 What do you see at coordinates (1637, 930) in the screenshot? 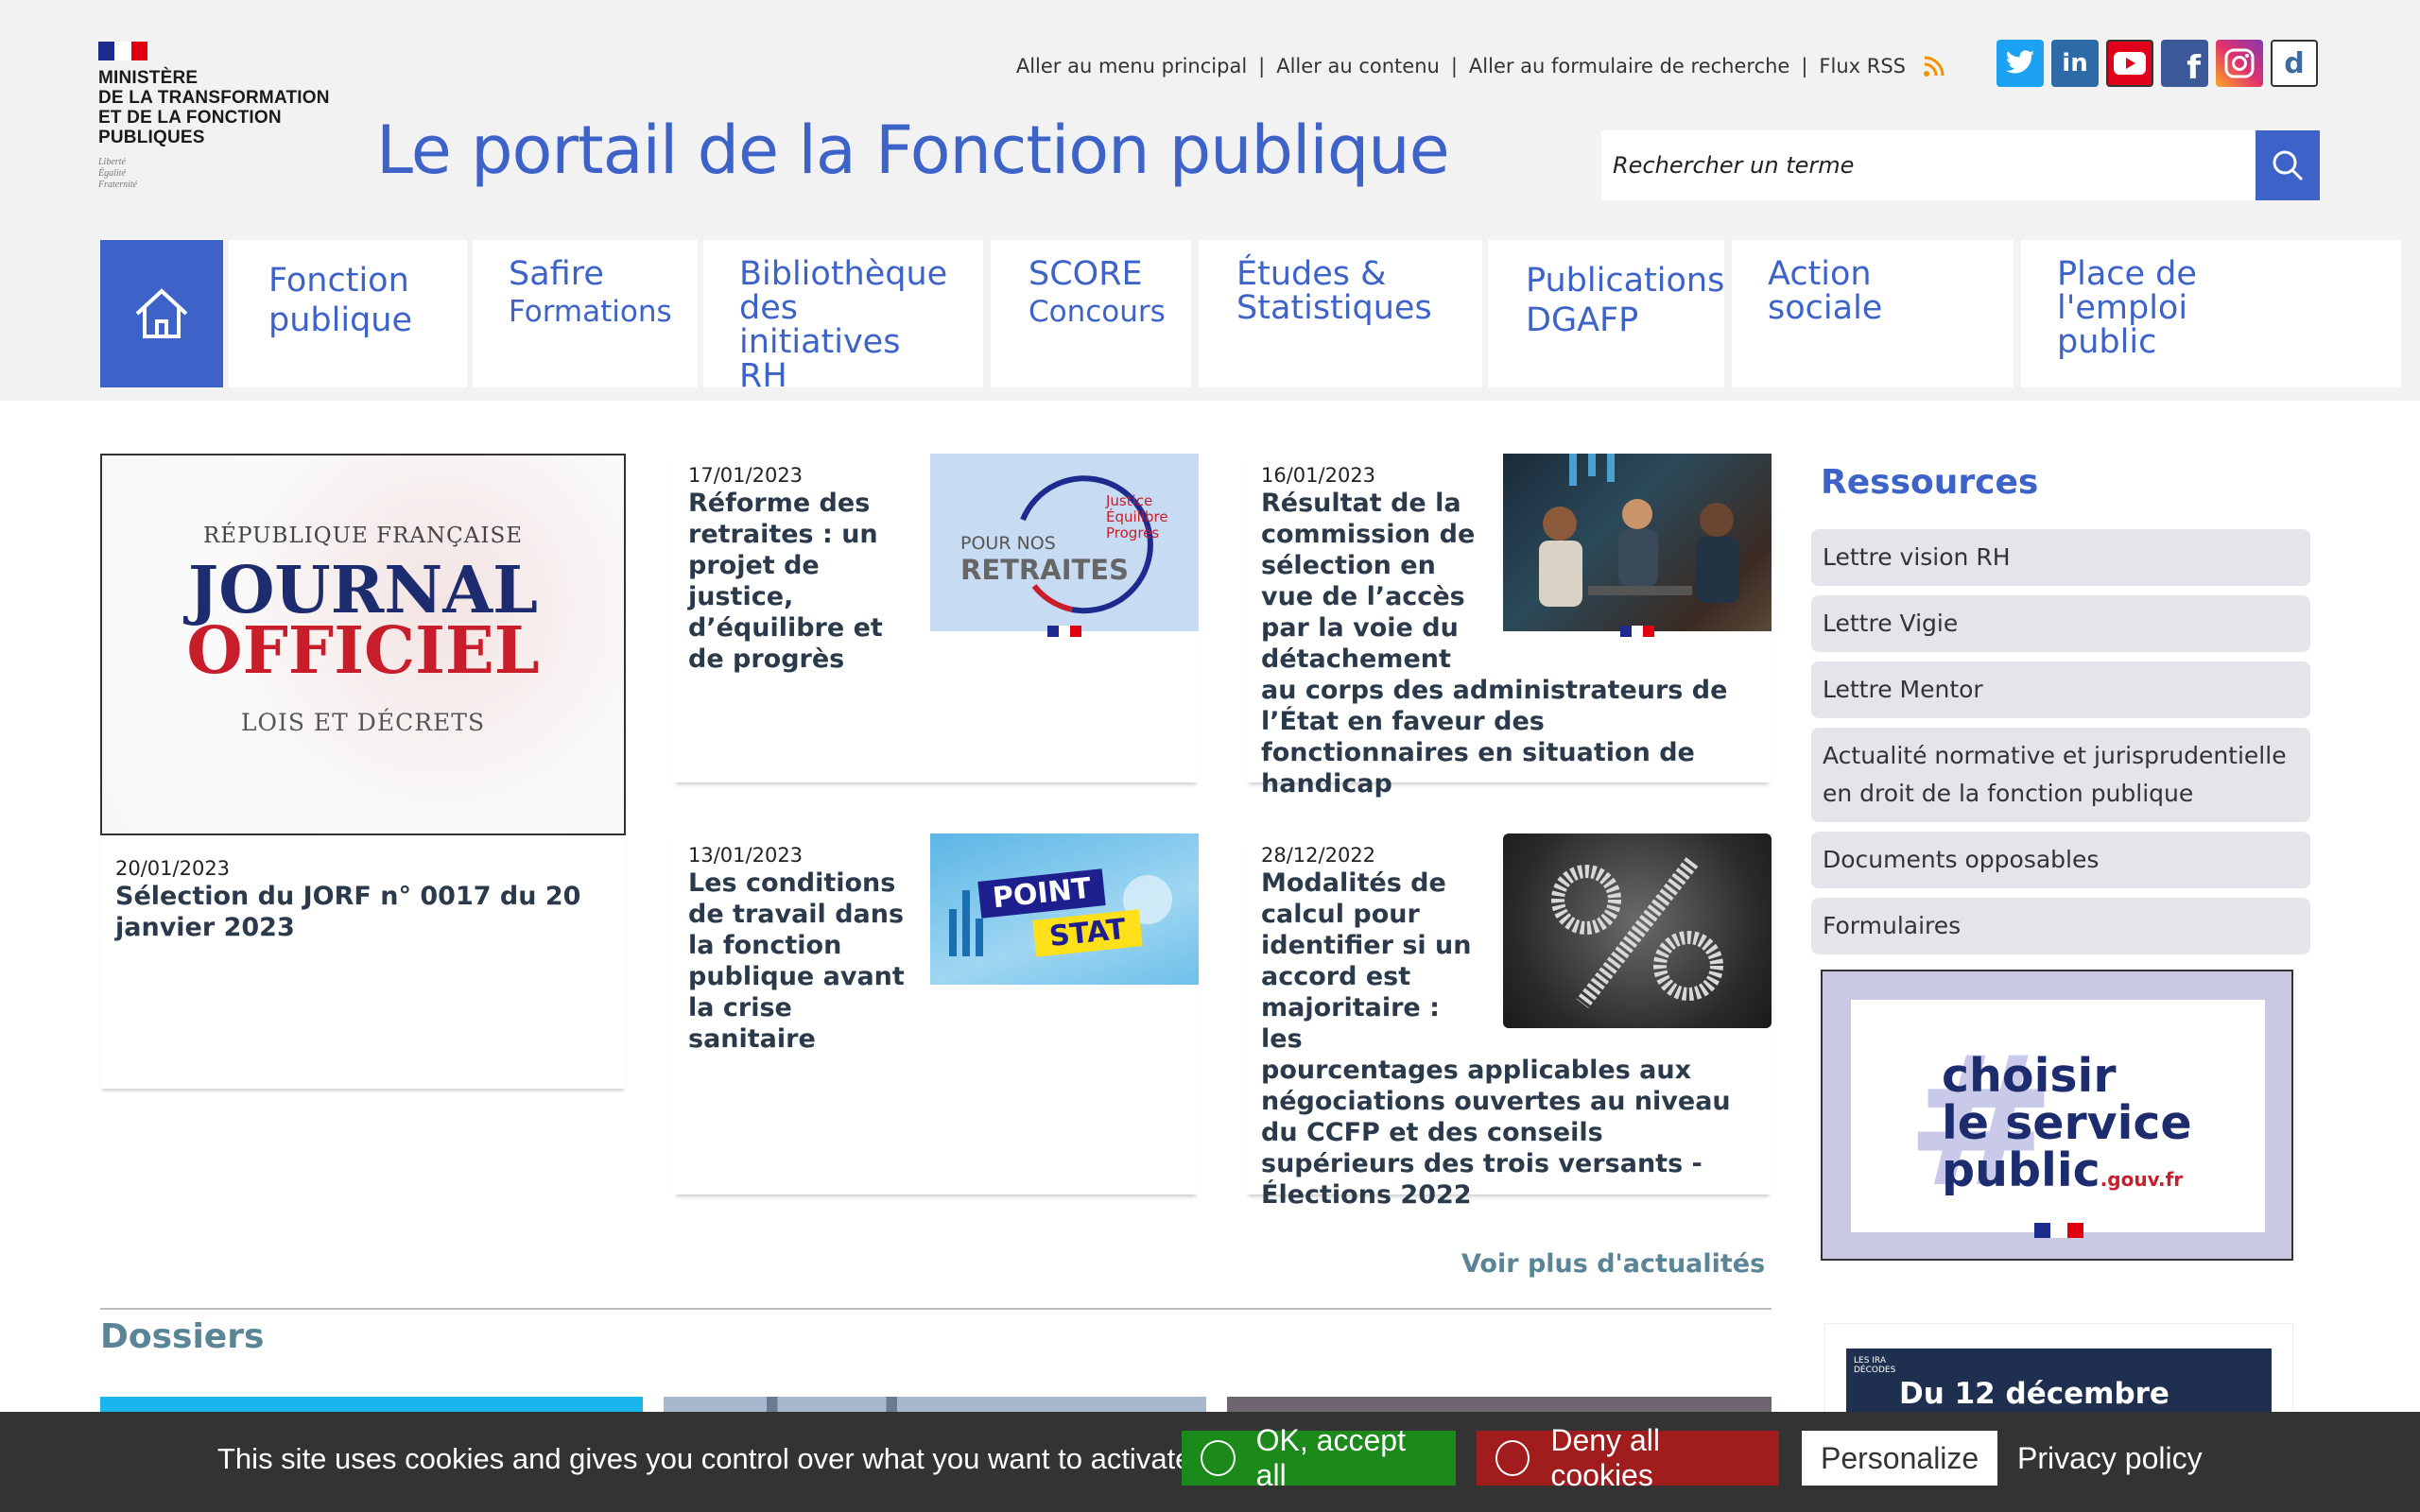
I see `percent-image` at bounding box center [1637, 930].